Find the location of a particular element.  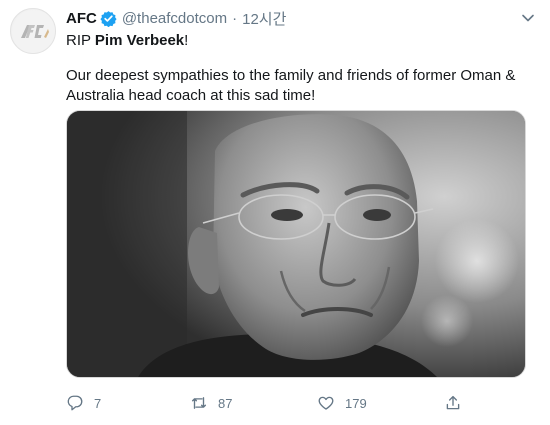

verified-badge-icon is located at coordinates (108, 18).